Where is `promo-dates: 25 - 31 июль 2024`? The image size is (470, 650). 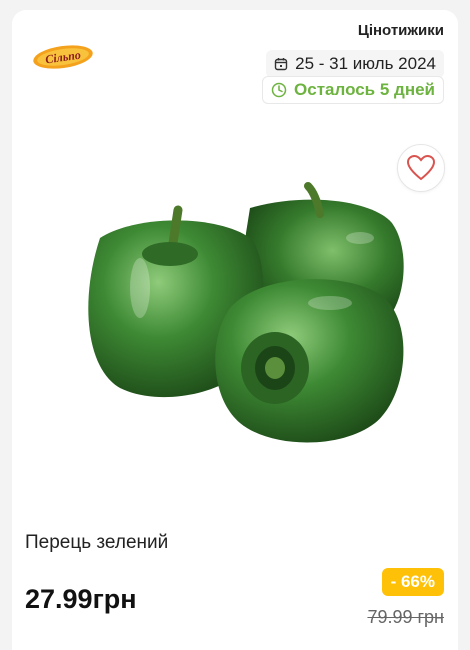 promo-dates: 25 - 31 июль 2024 is located at coordinates (355, 64).